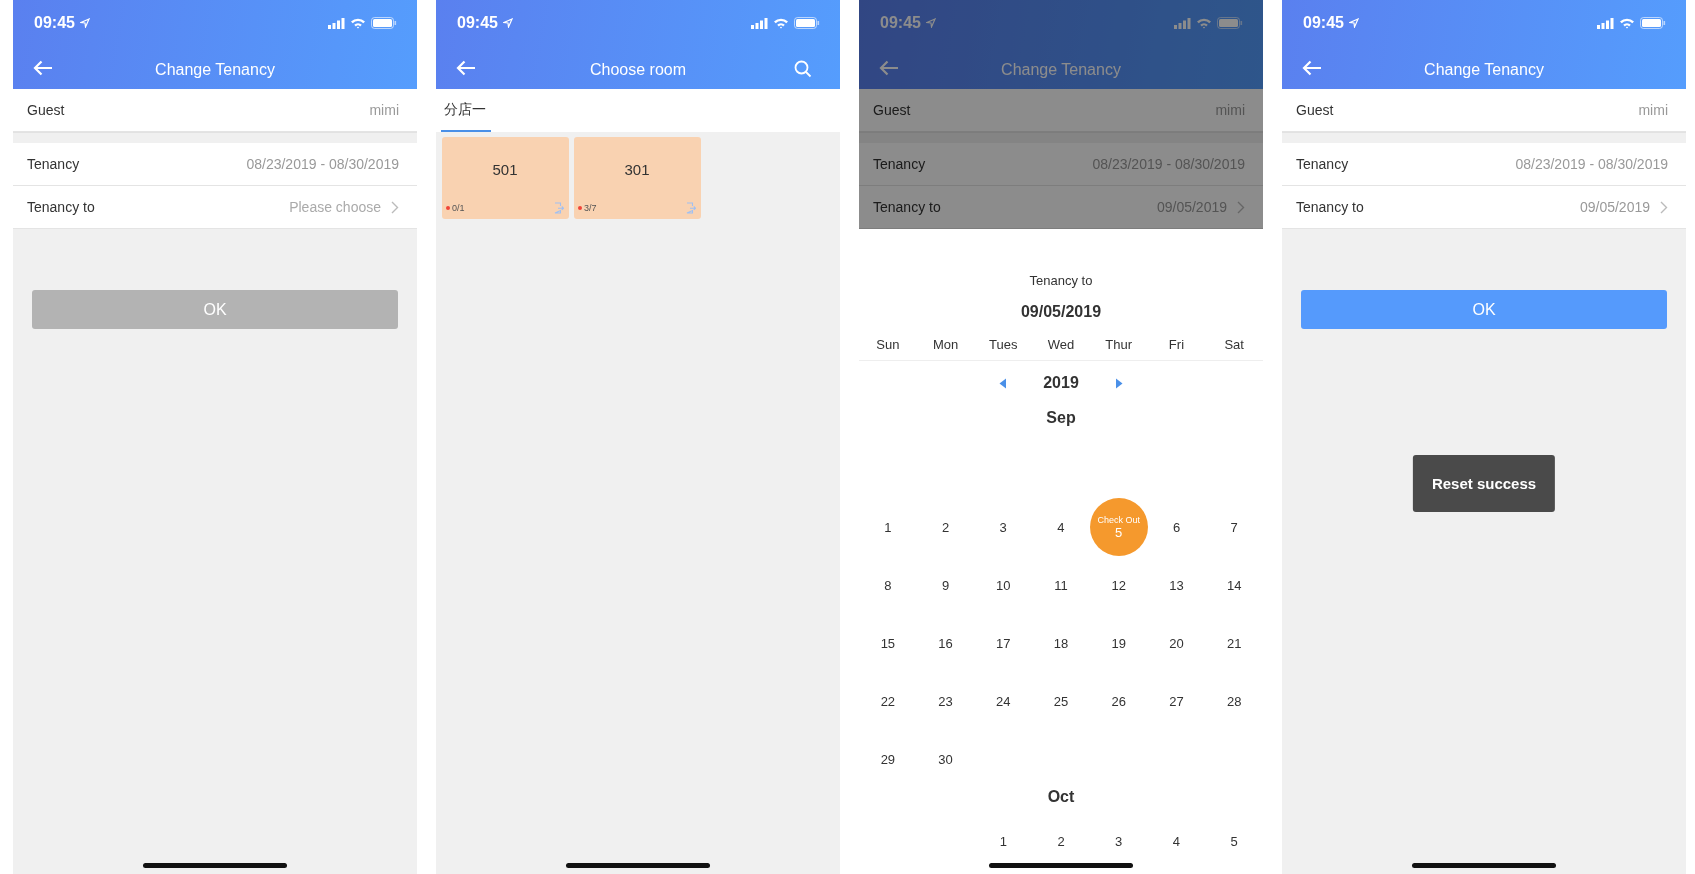  What do you see at coordinates (1061, 701) in the screenshot?
I see `calendar-day: 25` at bounding box center [1061, 701].